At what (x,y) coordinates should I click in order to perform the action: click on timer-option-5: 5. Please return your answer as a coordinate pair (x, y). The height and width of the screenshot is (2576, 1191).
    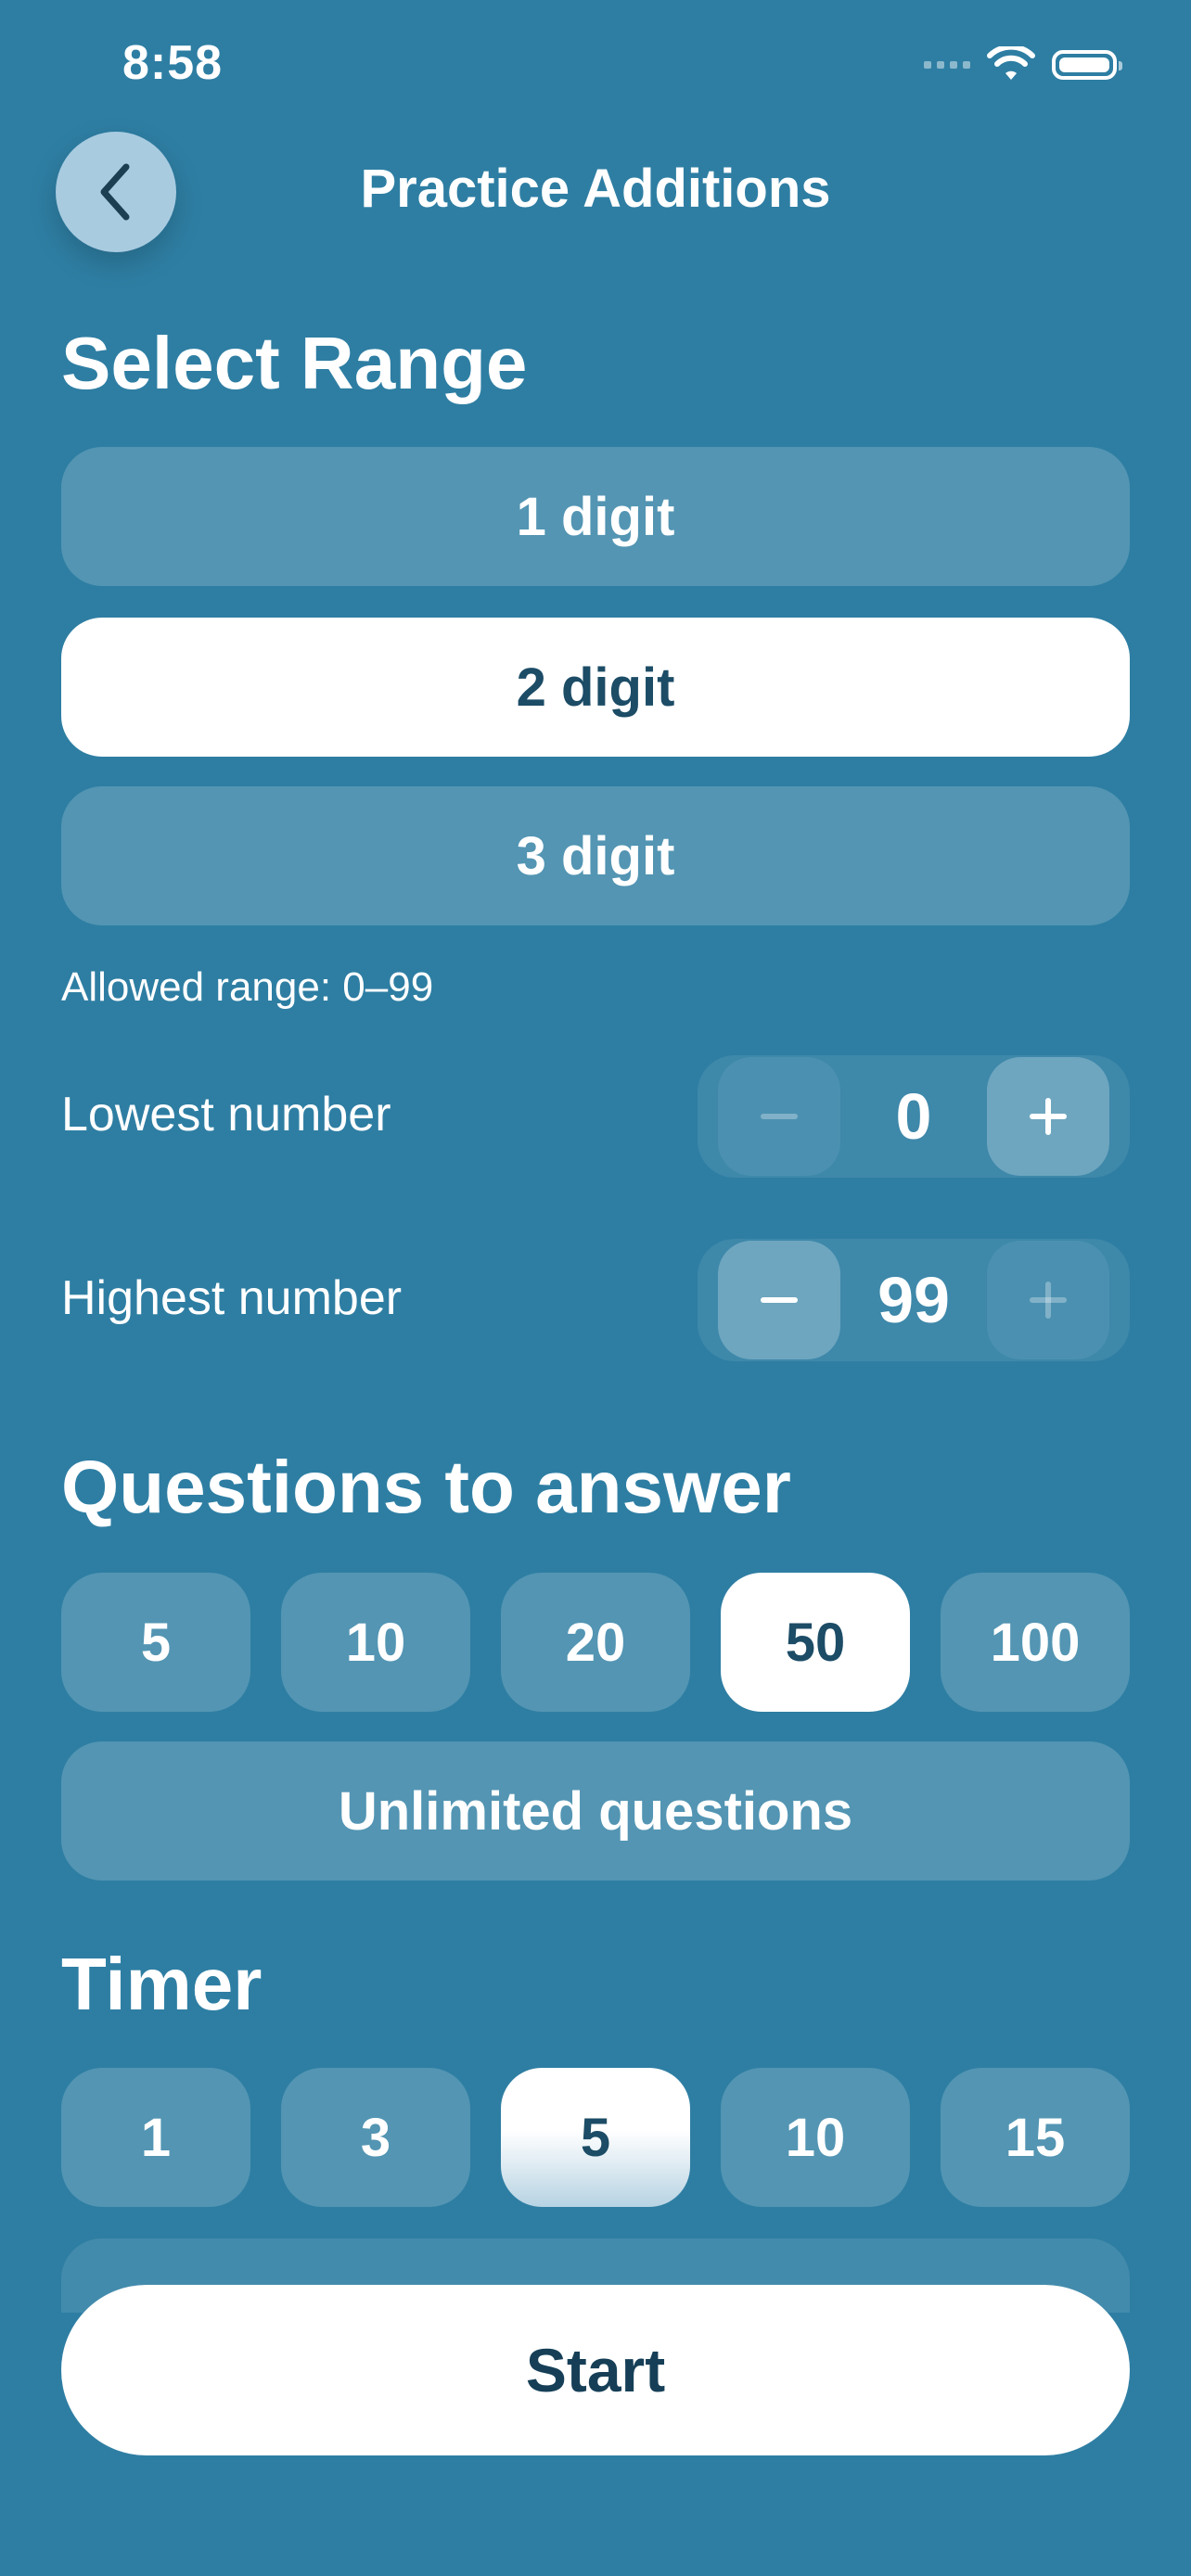
    Looking at the image, I should click on (595, 2138).